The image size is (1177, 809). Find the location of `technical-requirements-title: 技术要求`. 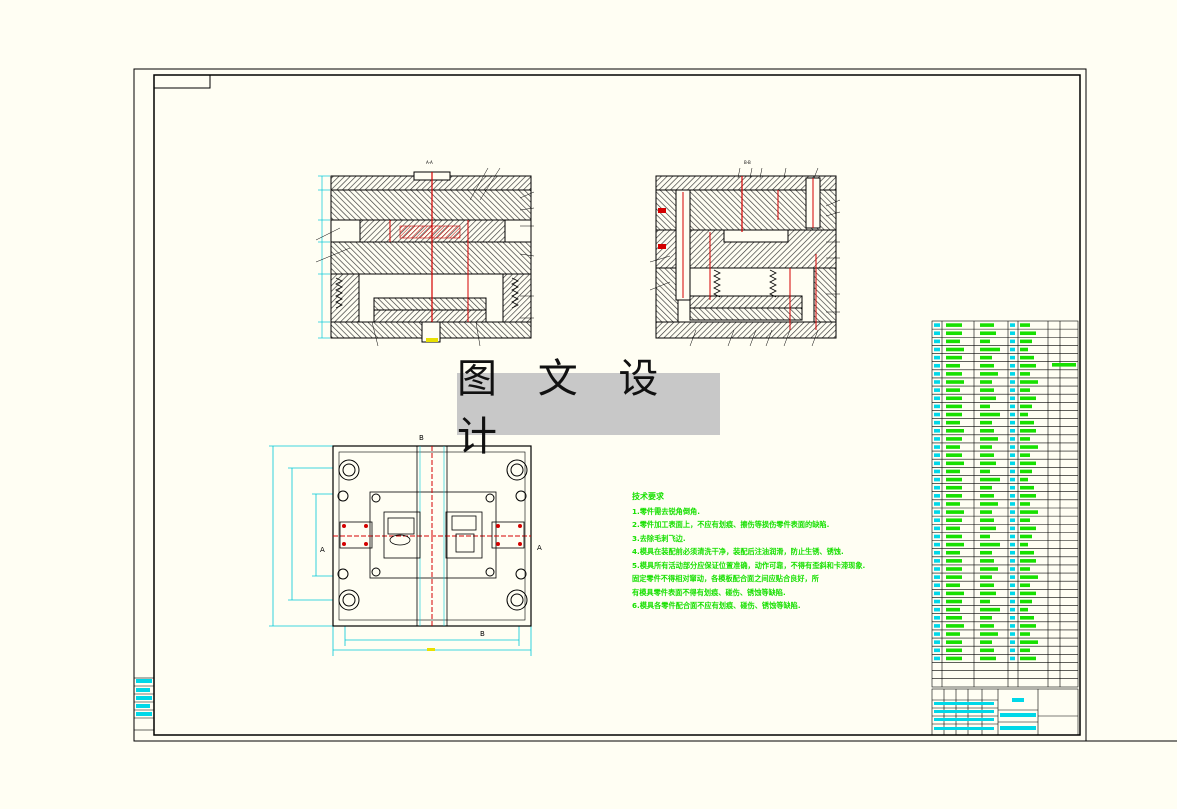

technical-requirements-title: 技术要求 is located at coordinates (648, 496).